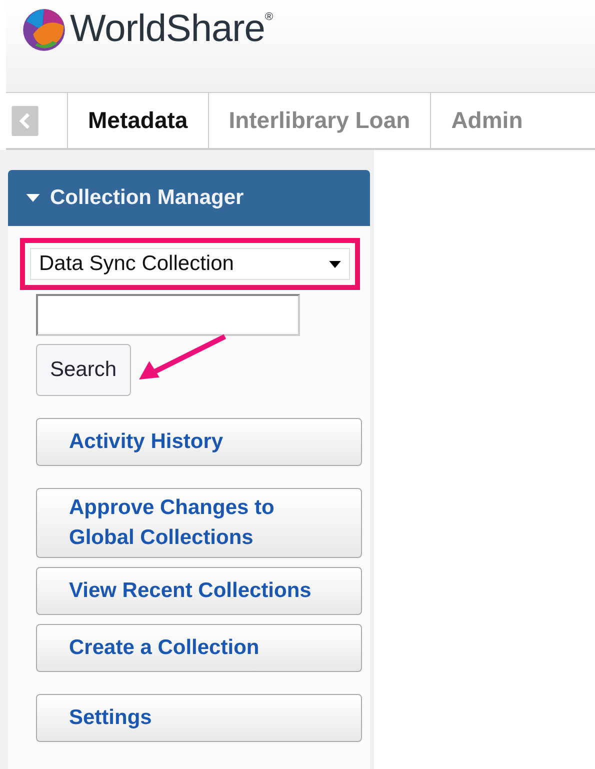 This screenshot has height=769, width=595. Describe the element at coordinates (168, 315) in the screenshot. I see `search-field` at that location.